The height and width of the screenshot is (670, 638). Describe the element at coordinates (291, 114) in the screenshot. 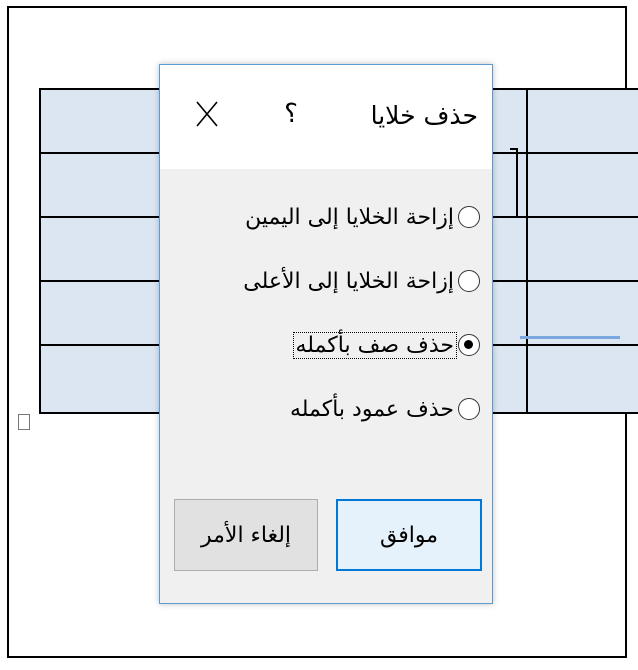

I see `help-button: ؟` at that location.